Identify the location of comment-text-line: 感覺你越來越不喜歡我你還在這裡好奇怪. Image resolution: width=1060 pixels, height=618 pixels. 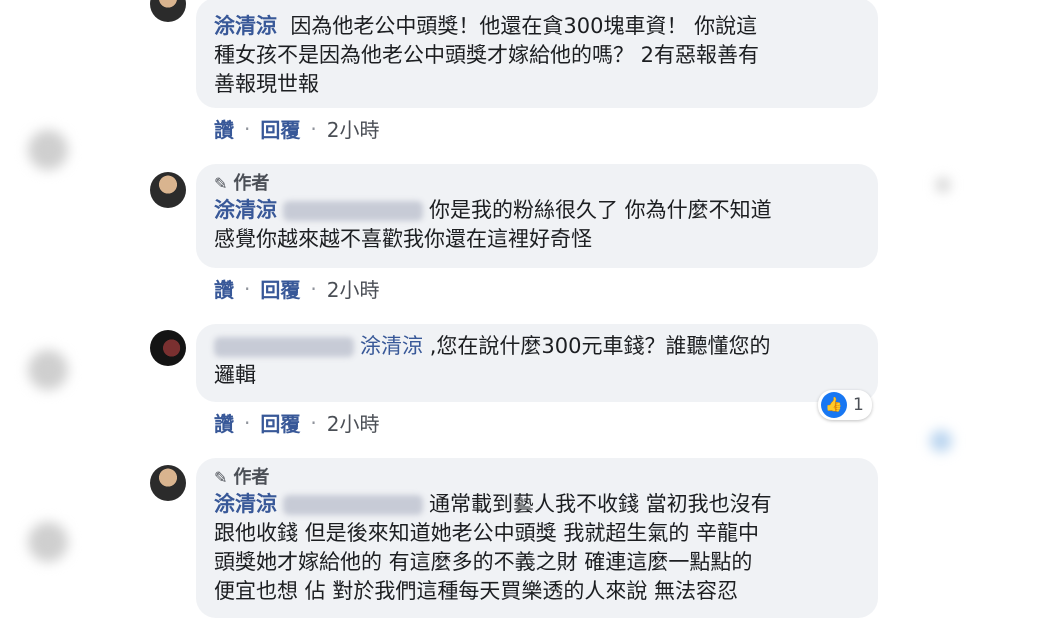
(403, 239).